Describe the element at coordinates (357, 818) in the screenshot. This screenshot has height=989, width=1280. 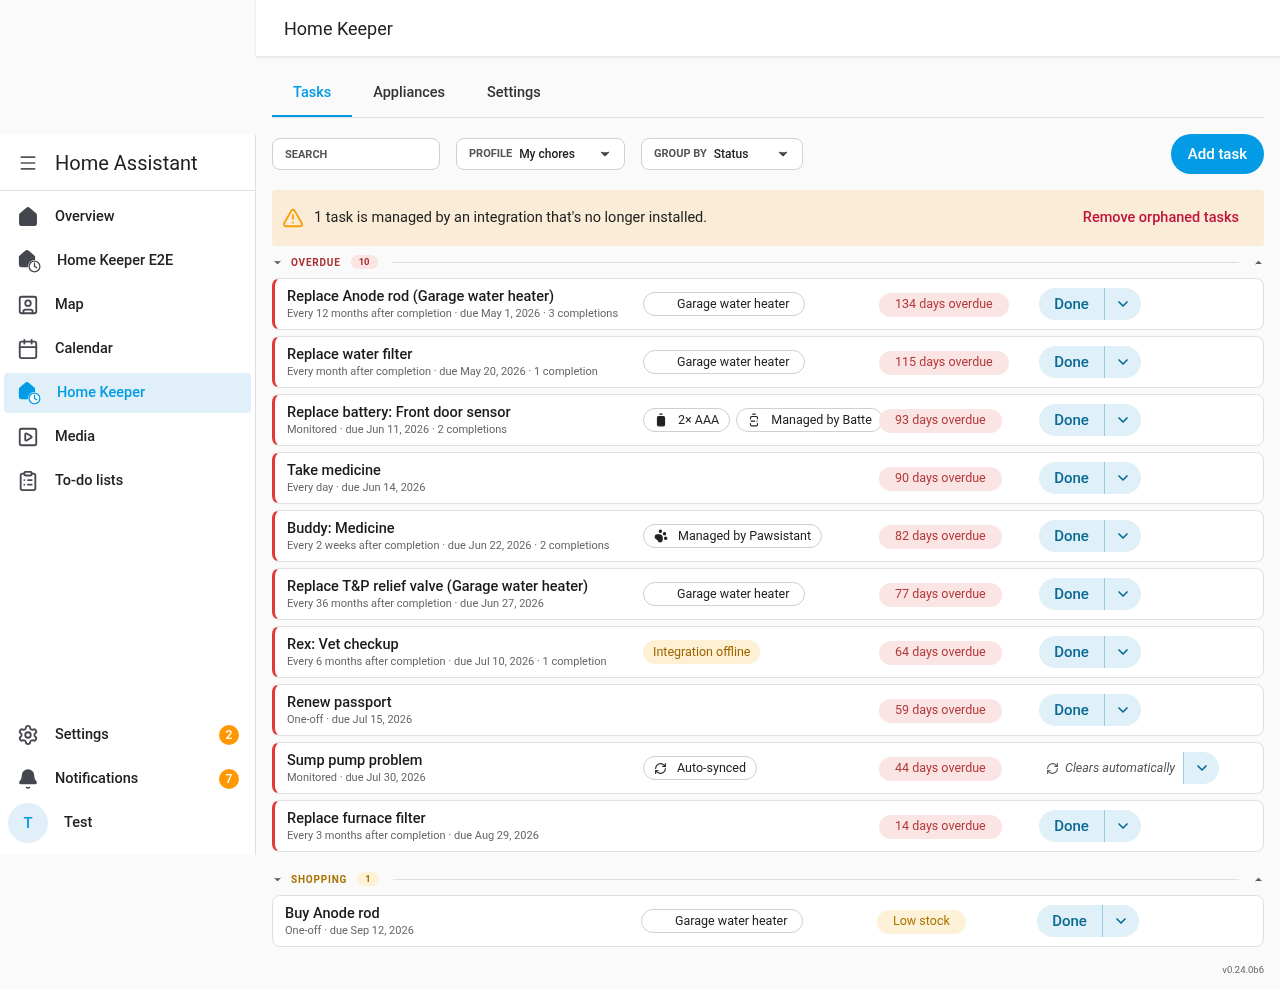
I see `task-title: Replace furnace filter` at that location.